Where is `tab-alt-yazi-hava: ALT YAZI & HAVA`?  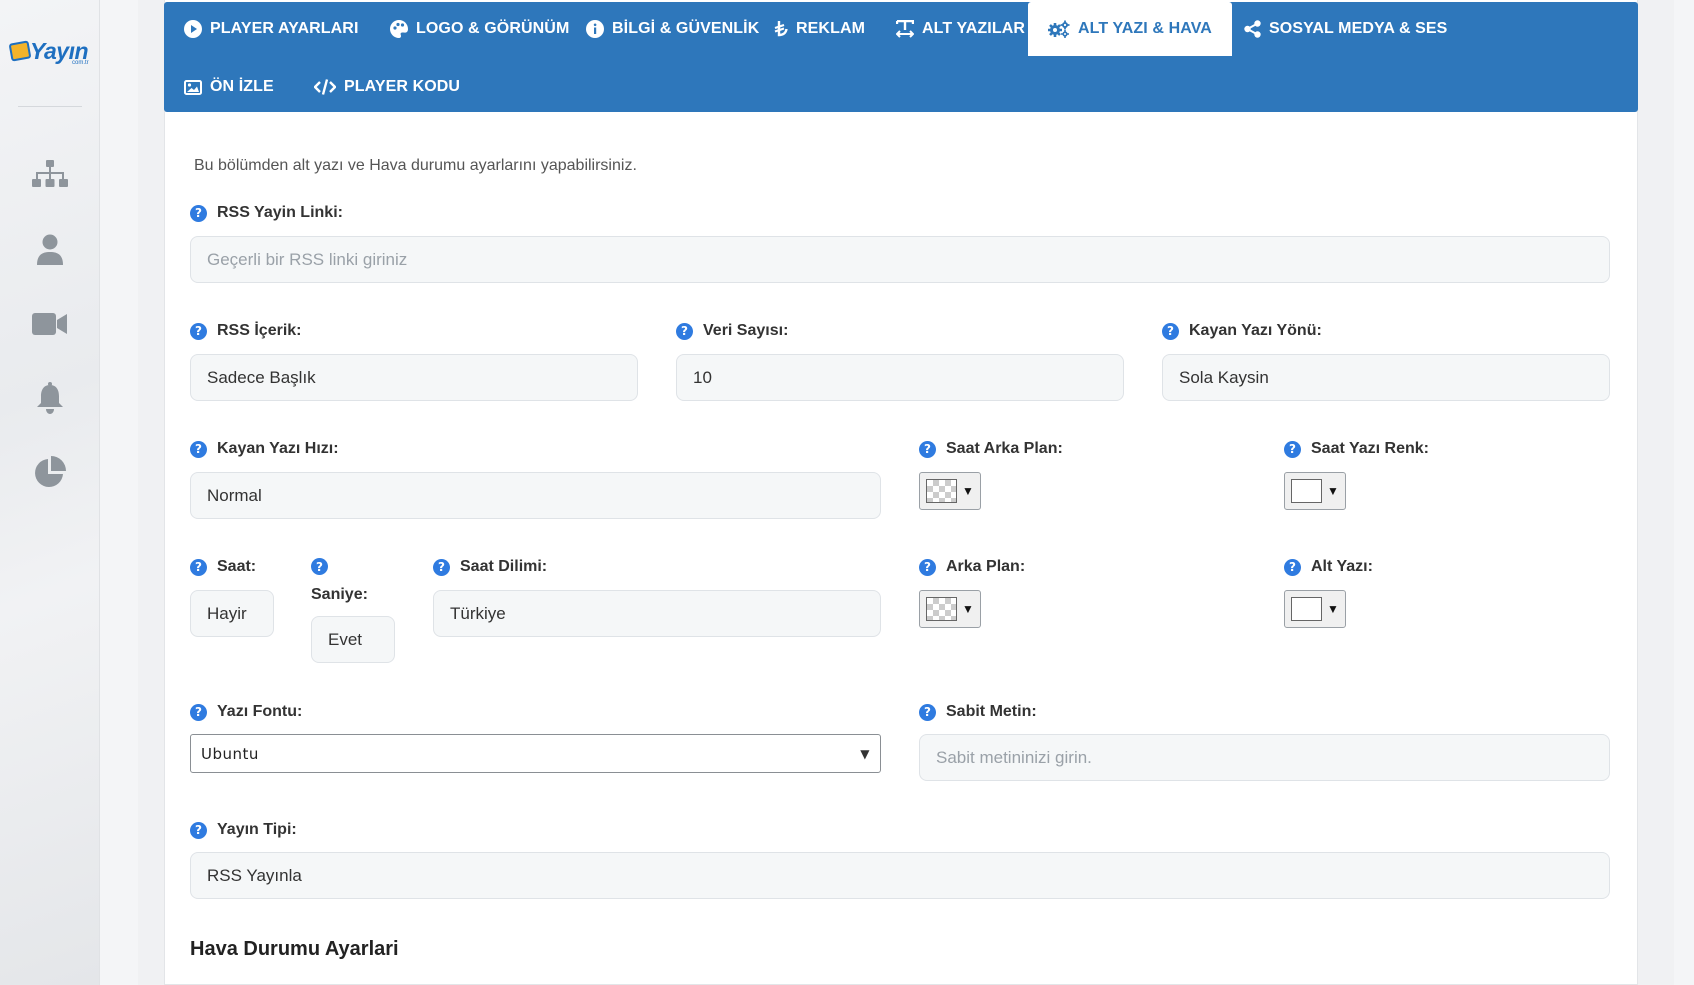 tab-alt-yazi-hava: ALT YAZI & HAVA is located at coordinates (1130, 29).